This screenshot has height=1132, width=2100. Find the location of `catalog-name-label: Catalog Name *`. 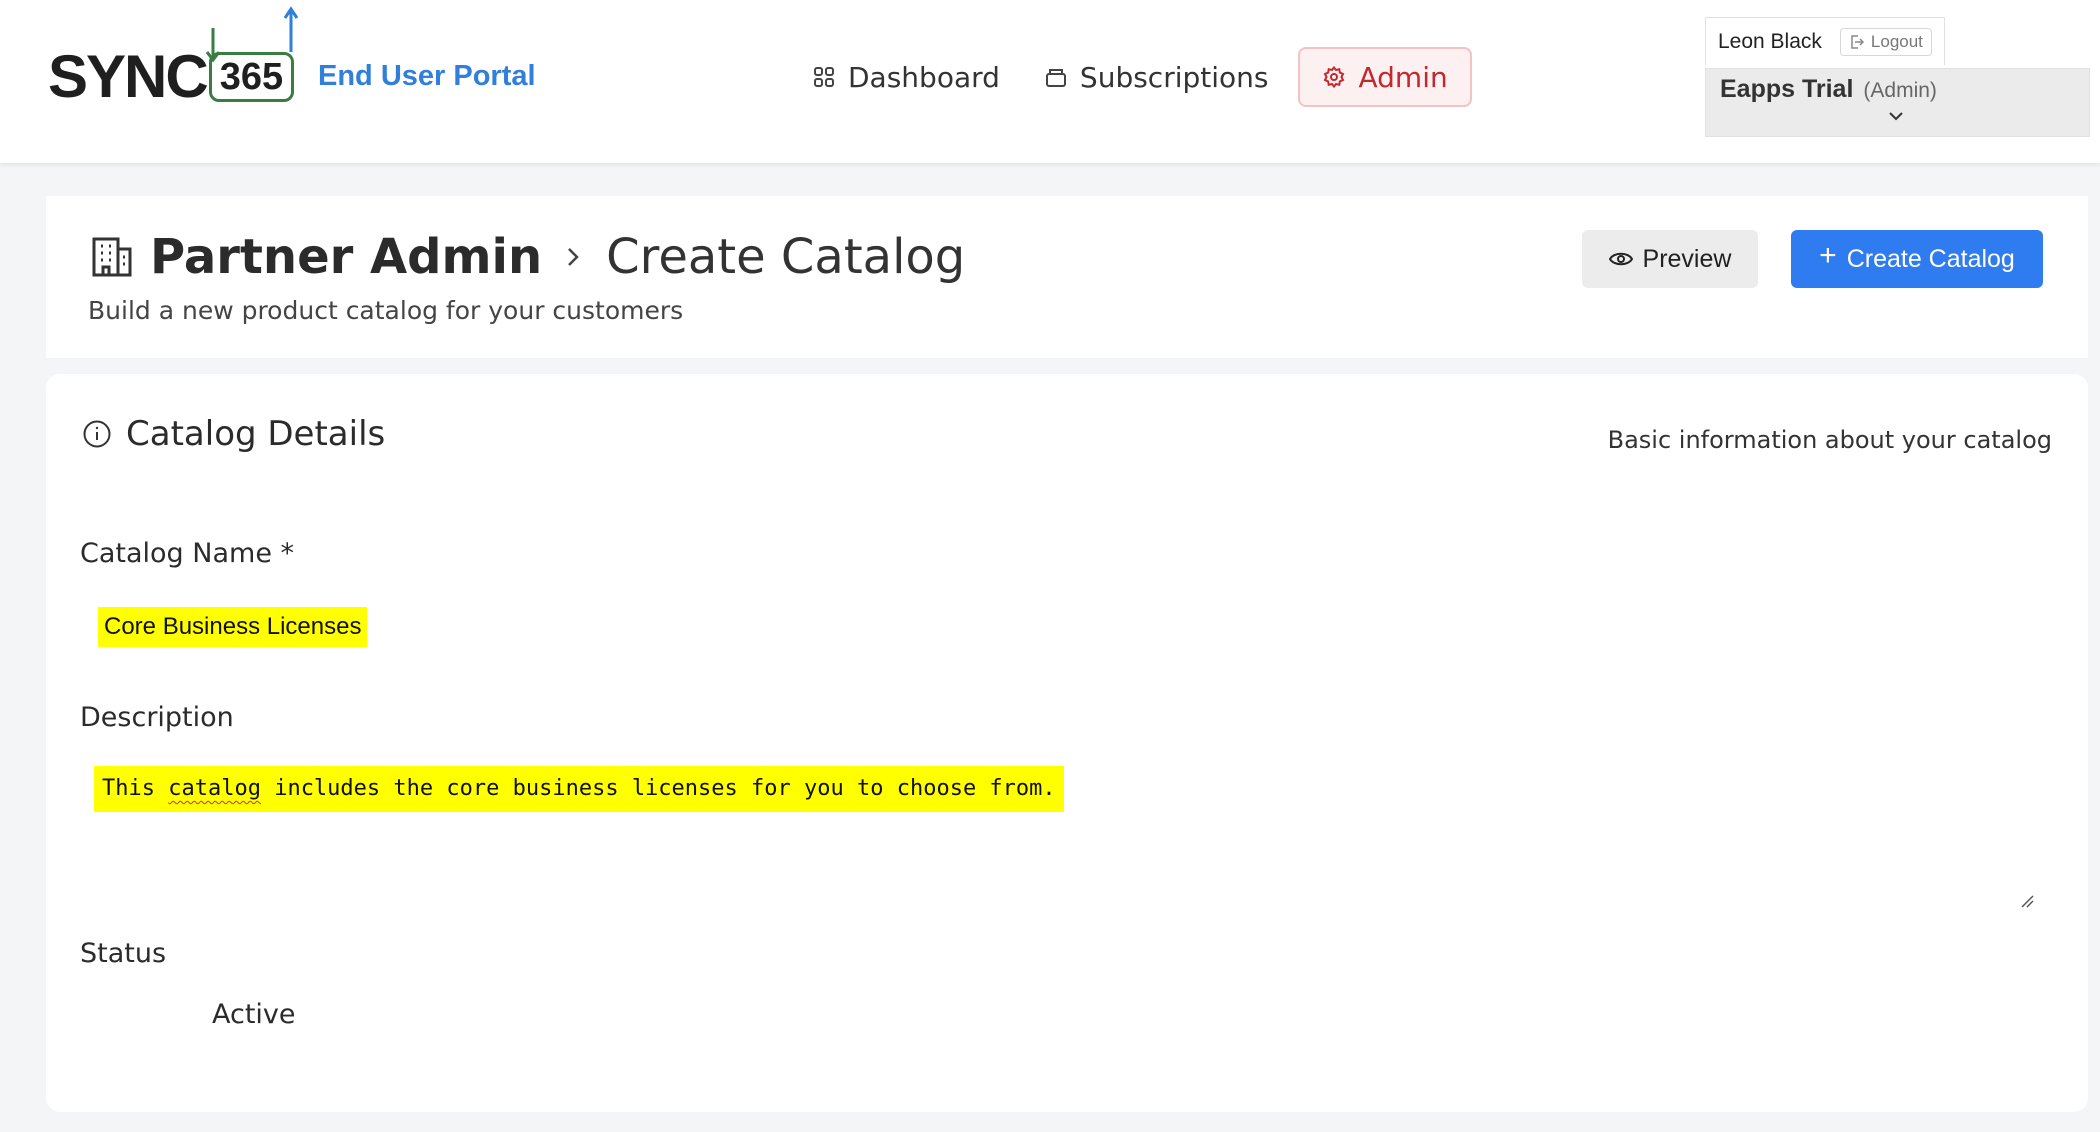

catalog-name-label: Catalog Name * is located at coordinates (187, 553).